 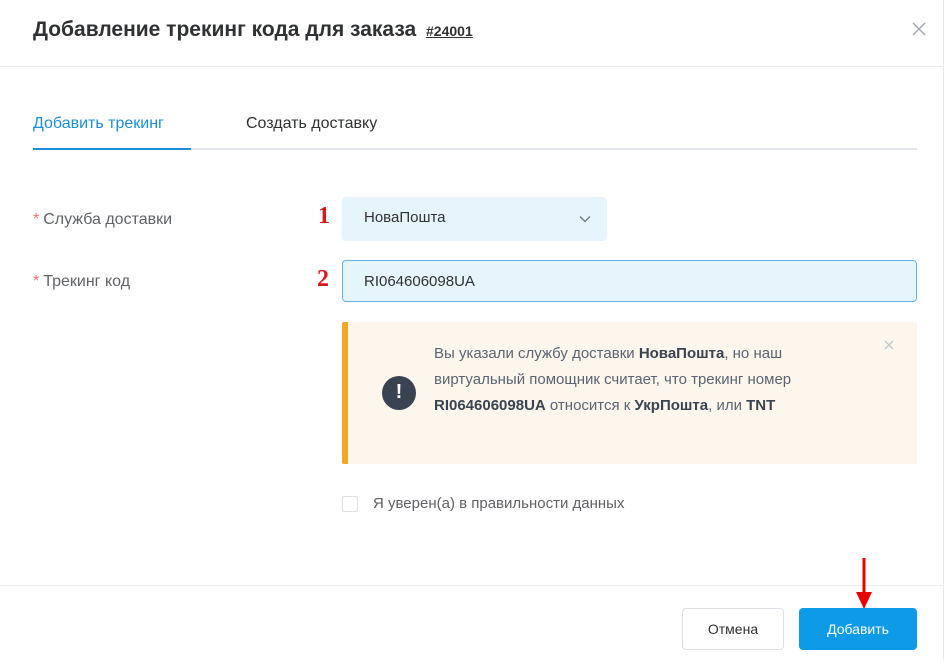 What do you see at coordinates (858, 629) in the screenshot?
I see `add-button: Добавить` at bounding box center [858, 629].